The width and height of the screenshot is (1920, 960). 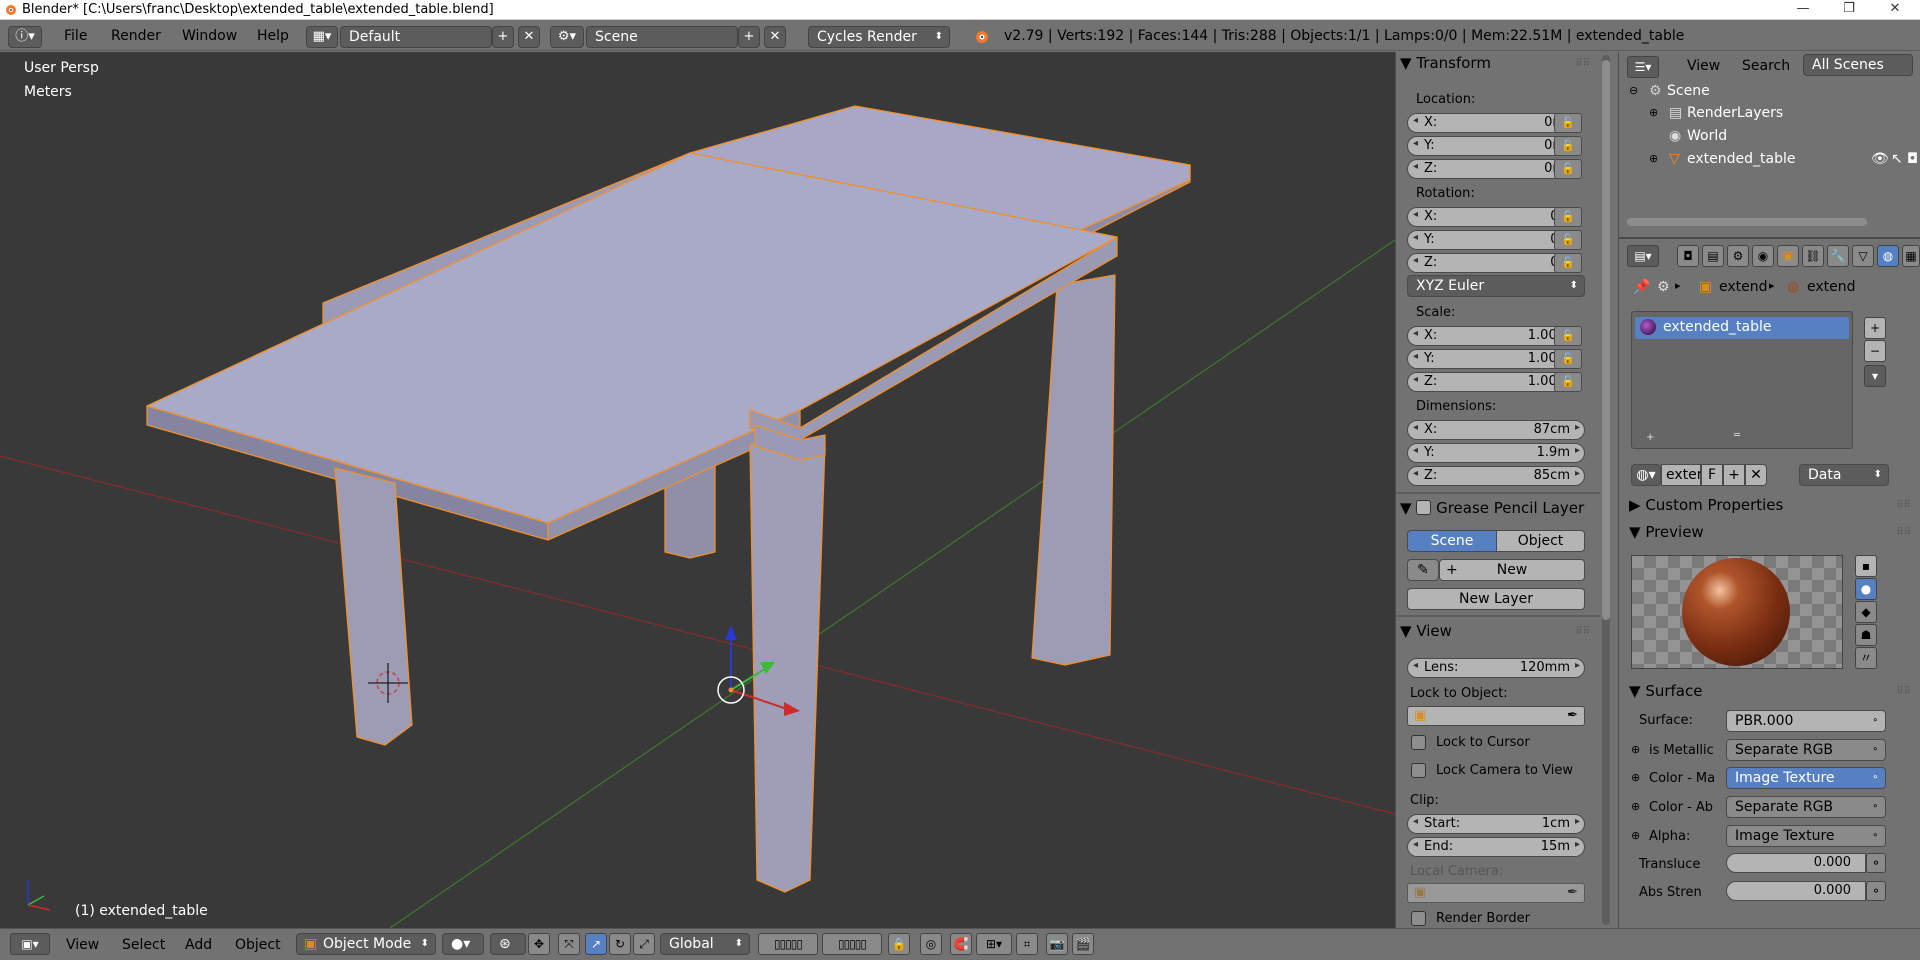 I want to click on material-name-field: exten, so click(x=1683, y=475).